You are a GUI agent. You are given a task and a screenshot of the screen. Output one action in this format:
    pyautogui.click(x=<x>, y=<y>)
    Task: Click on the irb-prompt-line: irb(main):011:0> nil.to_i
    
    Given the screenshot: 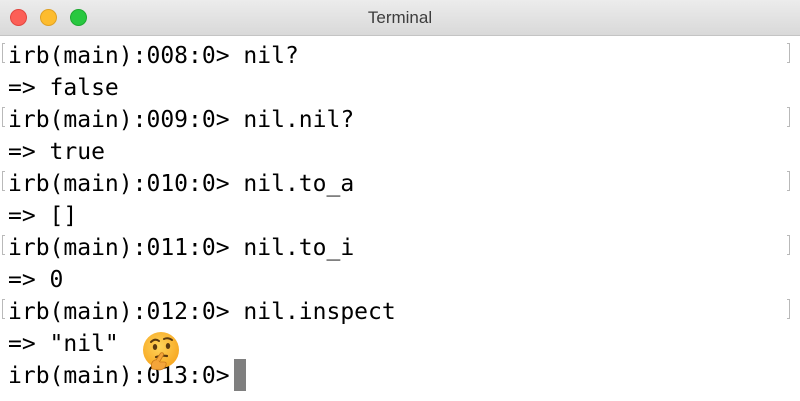 What is the action you would take?
    pyautogui.click(x=181, y=248)
    